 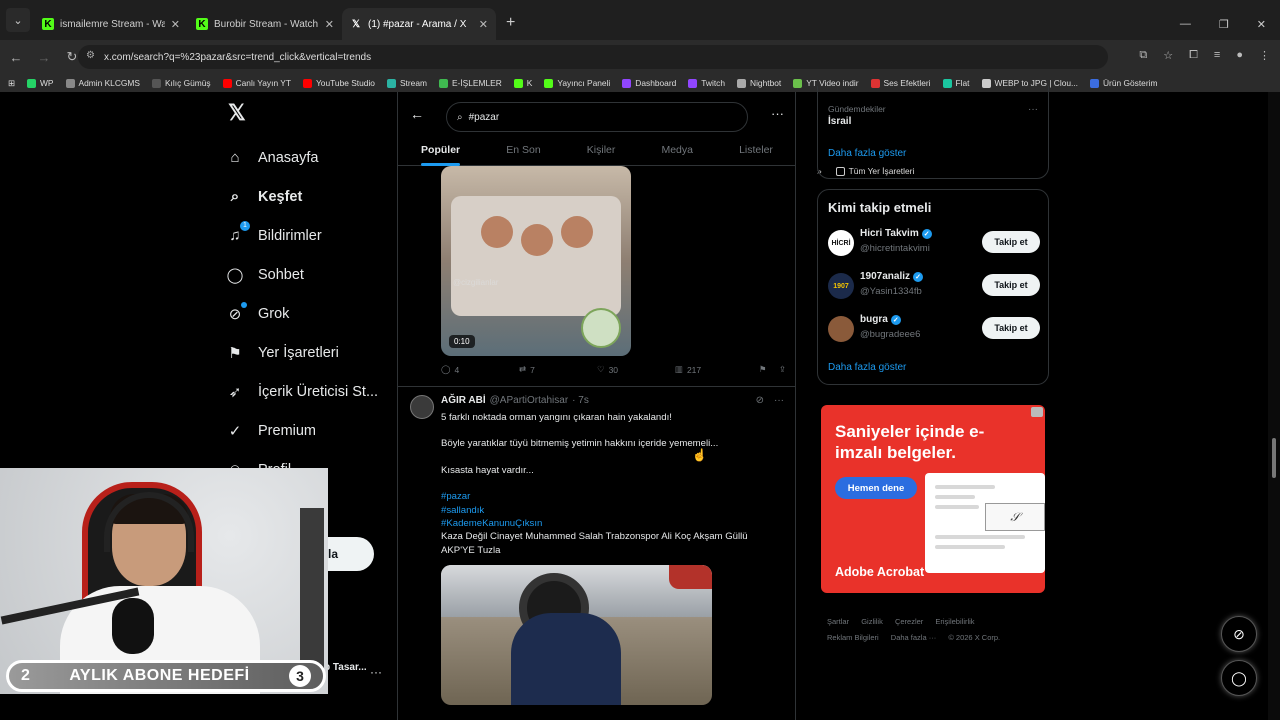 What do you see at coordinates (636, 369) in the screenshot?
I see `like-button: ♡ 30` at bounding box center [636, 369].